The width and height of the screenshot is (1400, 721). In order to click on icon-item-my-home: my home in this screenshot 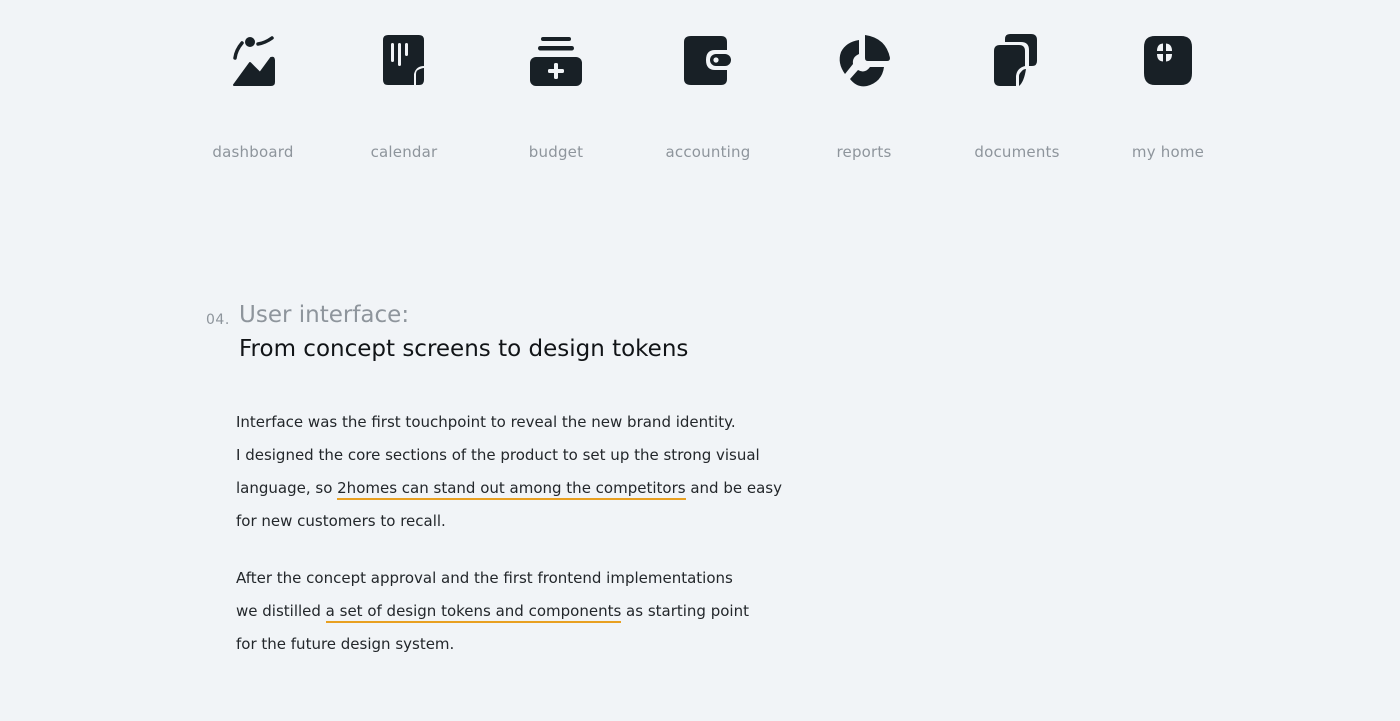, I will do `click(1168, 95)`.